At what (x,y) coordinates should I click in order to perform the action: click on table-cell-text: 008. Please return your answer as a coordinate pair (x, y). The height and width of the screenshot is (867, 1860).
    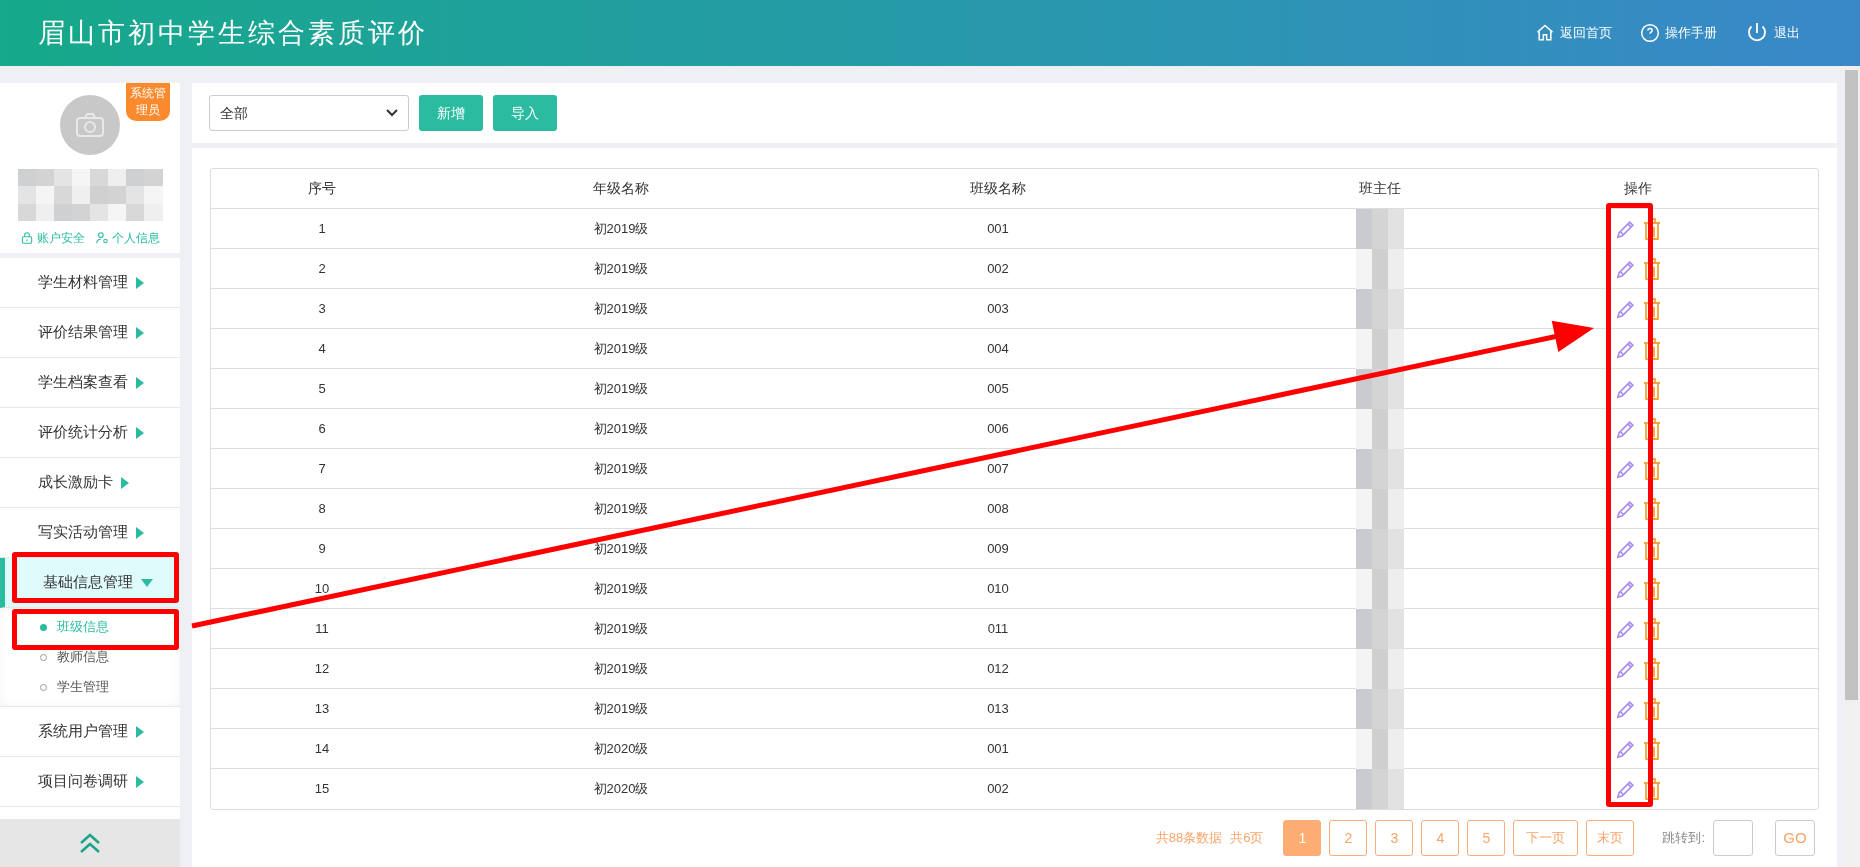
    Looking at the image, I should click on (998, 509).